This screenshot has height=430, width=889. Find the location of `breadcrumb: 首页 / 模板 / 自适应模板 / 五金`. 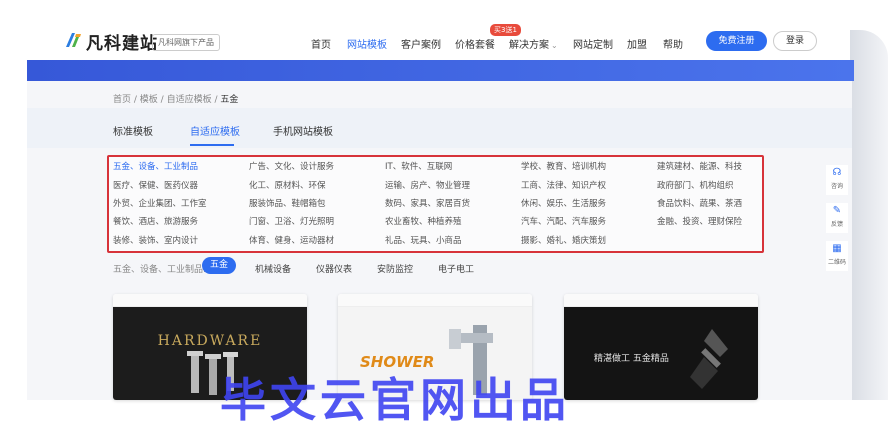

breadcrumb: 首页 / 模板 / 自适应模板 / 五金 is located at coordinates (176, 100).